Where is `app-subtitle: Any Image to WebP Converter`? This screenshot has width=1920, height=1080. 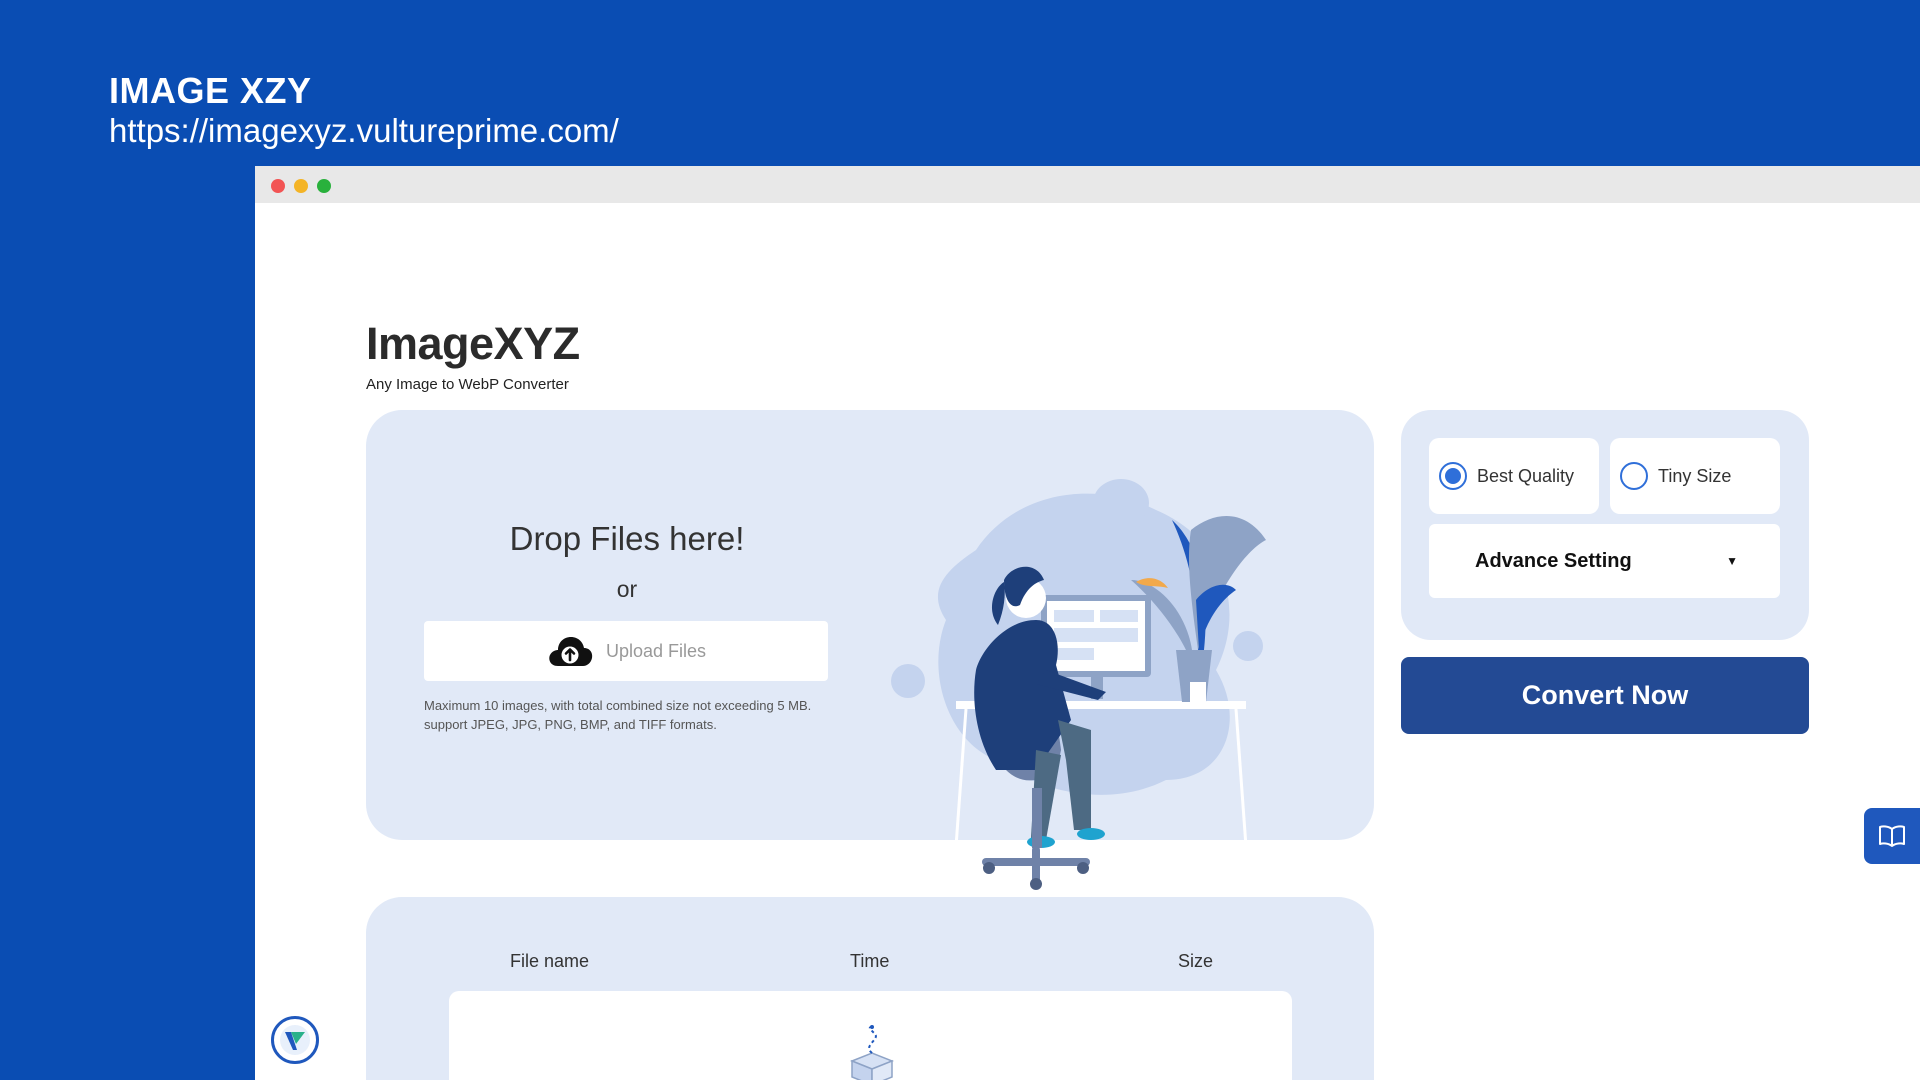
app-subtitle: Any Image to WebP Converter is located at coordinates (467, 384).